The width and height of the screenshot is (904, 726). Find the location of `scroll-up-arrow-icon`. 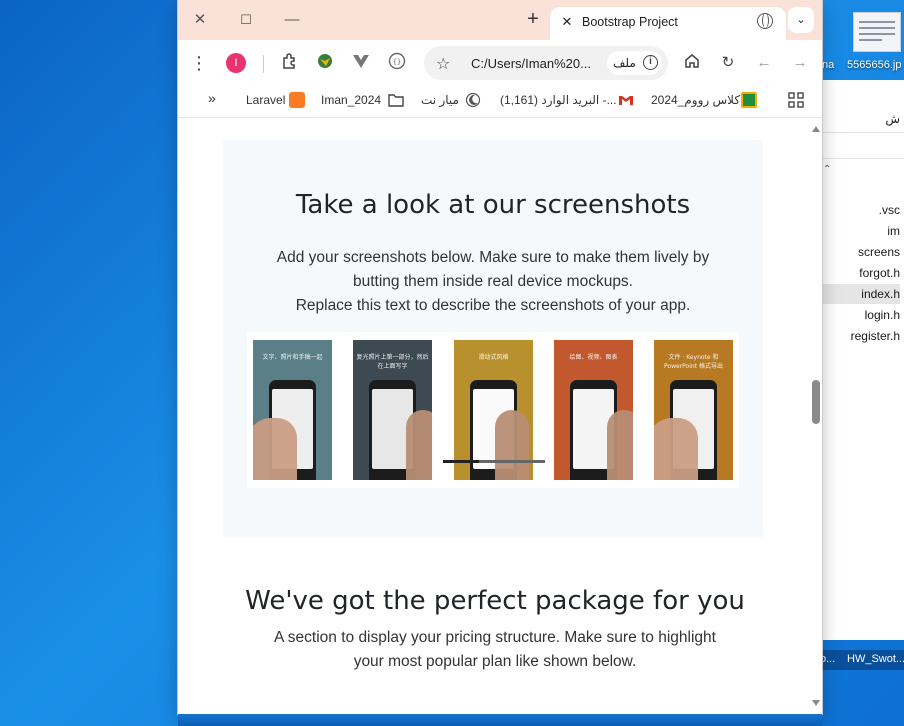

scroll-up-arrow-icon is located at coordinates (816, 129).